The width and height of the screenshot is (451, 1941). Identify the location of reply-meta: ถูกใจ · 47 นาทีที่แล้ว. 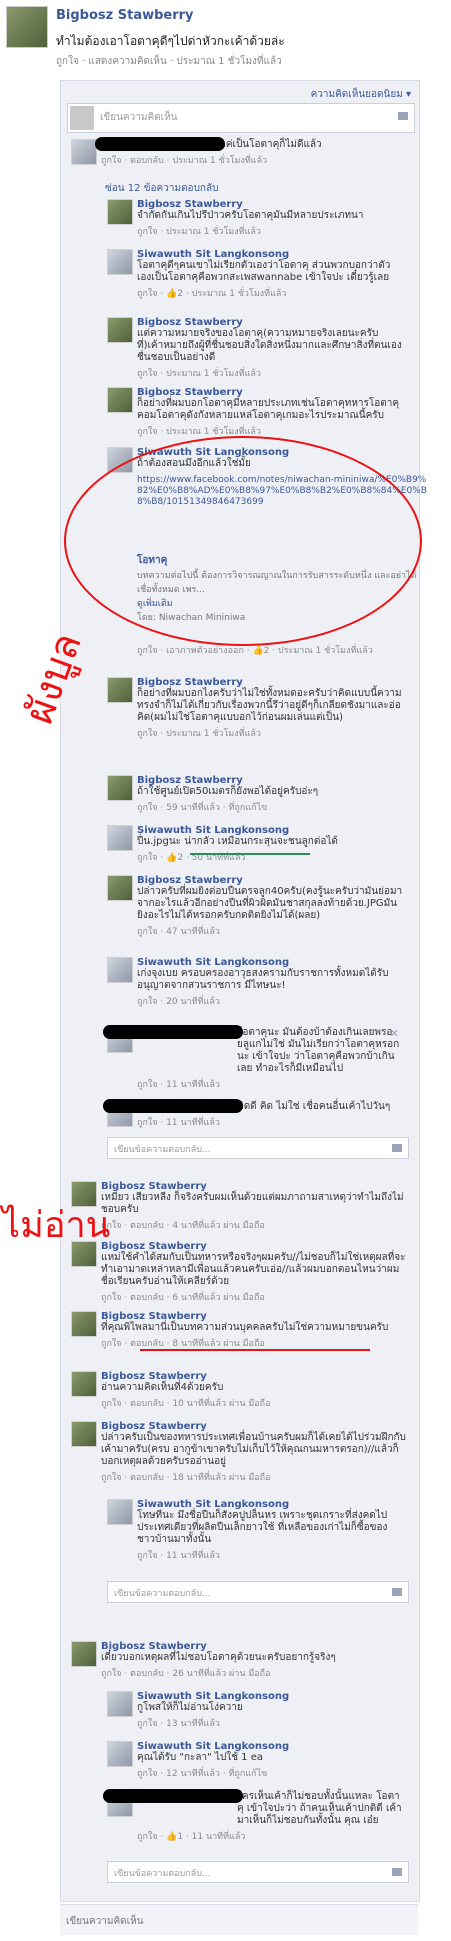
(270, 931).